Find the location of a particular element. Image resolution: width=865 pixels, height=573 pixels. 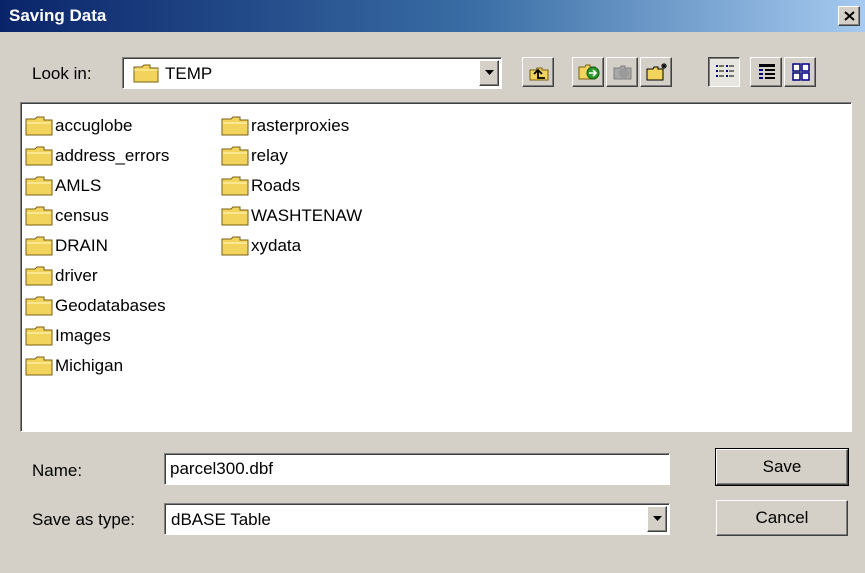

look-in-dropdown: TEMP is located at coordinates (312, 73).